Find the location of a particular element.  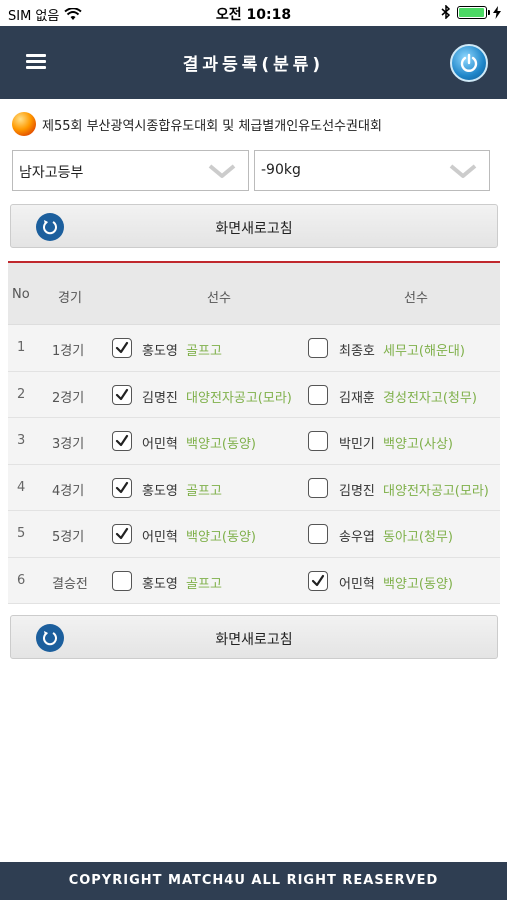

player2-name: 김재훈 is located at coordinates (357, 398).